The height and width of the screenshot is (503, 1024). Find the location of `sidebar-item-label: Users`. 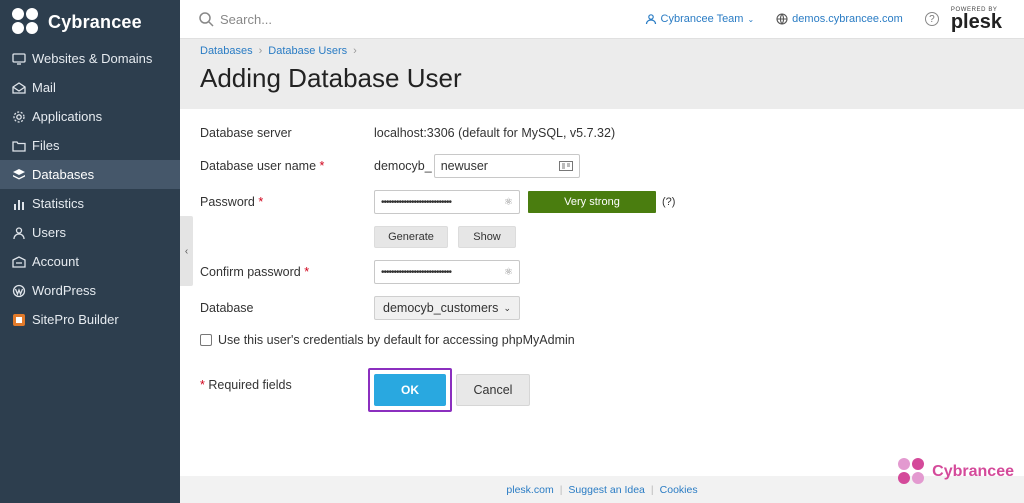

sidebar-item-label: Users is located at coordinates (49, 232).